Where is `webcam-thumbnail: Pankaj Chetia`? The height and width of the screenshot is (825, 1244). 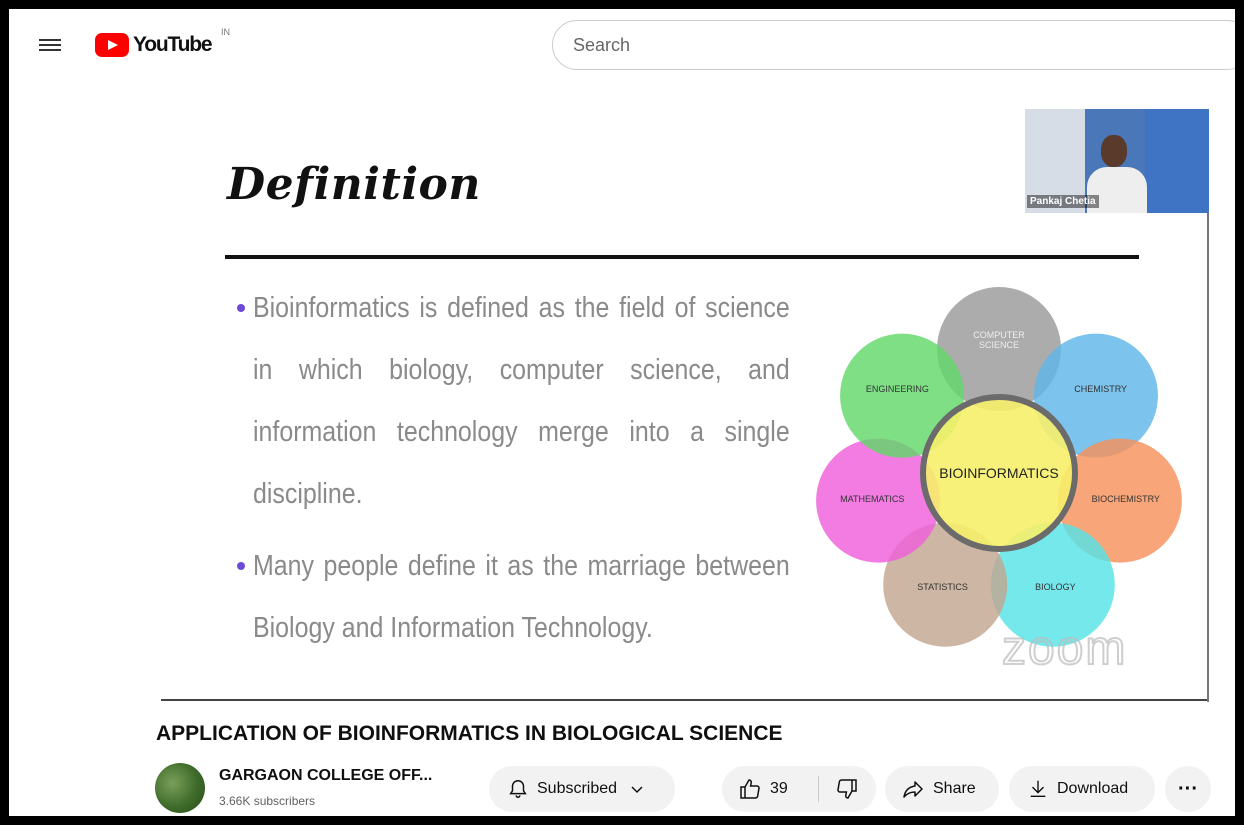 webcam-thumbnail: Pankaj Chetia is located at coordinates (1117, 161).